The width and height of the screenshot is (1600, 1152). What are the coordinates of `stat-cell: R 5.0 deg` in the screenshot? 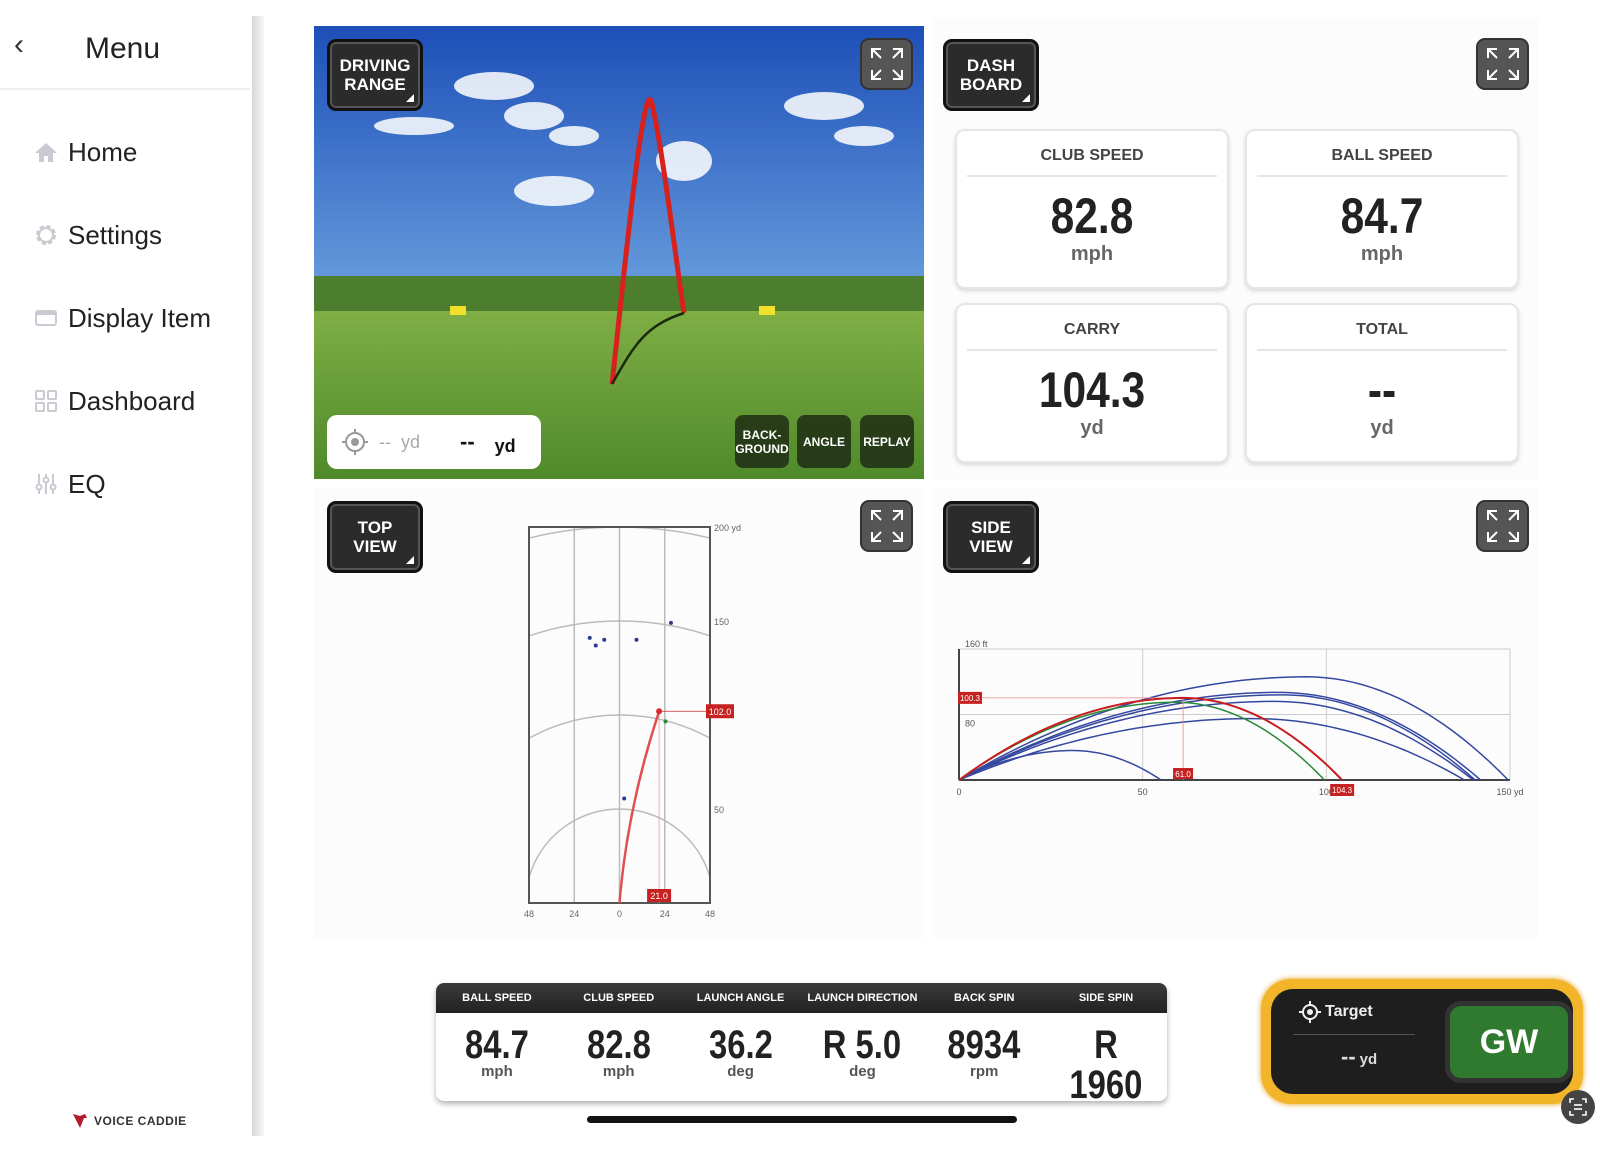 It's located at (862, 1063).